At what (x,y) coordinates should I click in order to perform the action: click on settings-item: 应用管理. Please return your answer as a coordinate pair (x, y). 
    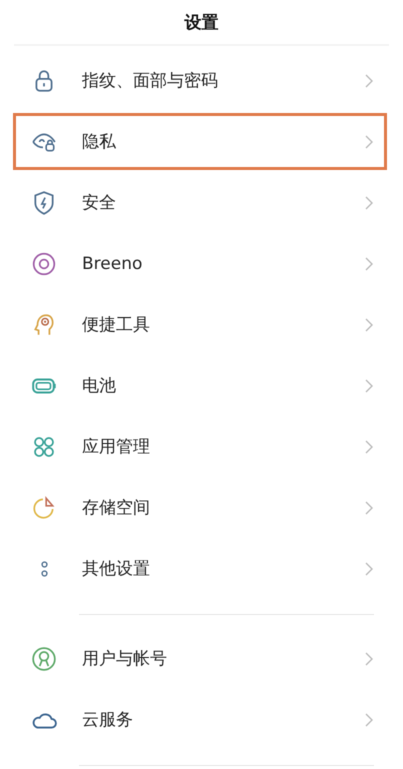
    Looking at the image, I should click on (200, 446).